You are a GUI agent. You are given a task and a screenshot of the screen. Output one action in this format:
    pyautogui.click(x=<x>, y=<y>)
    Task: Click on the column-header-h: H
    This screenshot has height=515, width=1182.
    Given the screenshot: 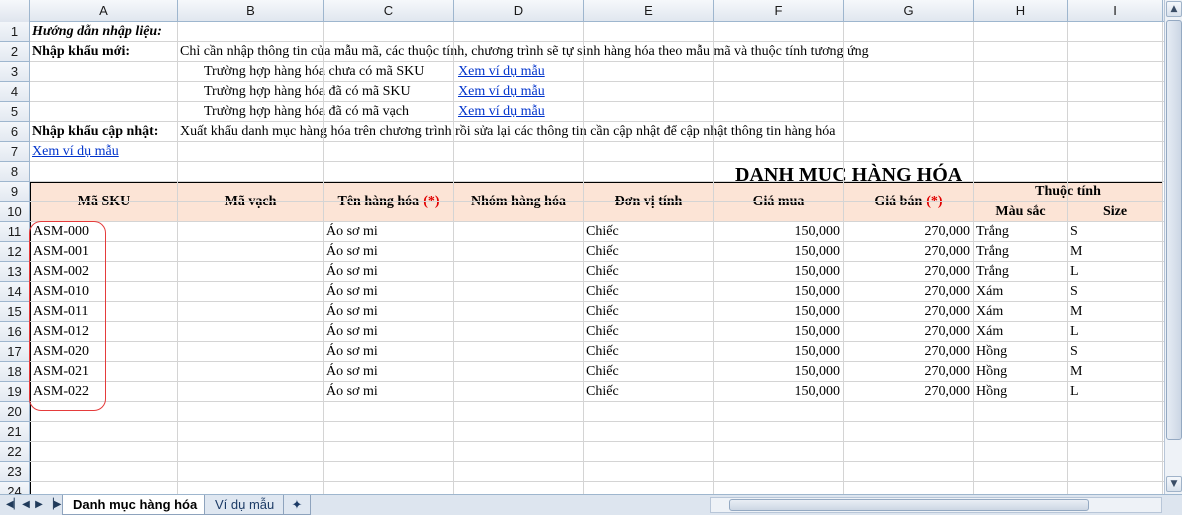 What is the action you would take?
    pyautogui.click(x=1021, y=11)
    